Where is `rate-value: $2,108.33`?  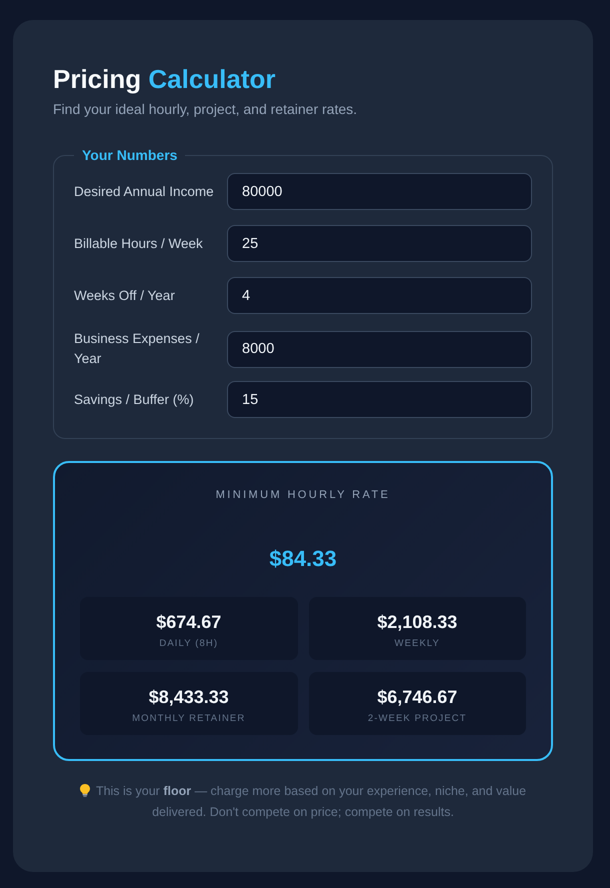
rate-value: $2,108.33 is located at coordinates (417, 622).